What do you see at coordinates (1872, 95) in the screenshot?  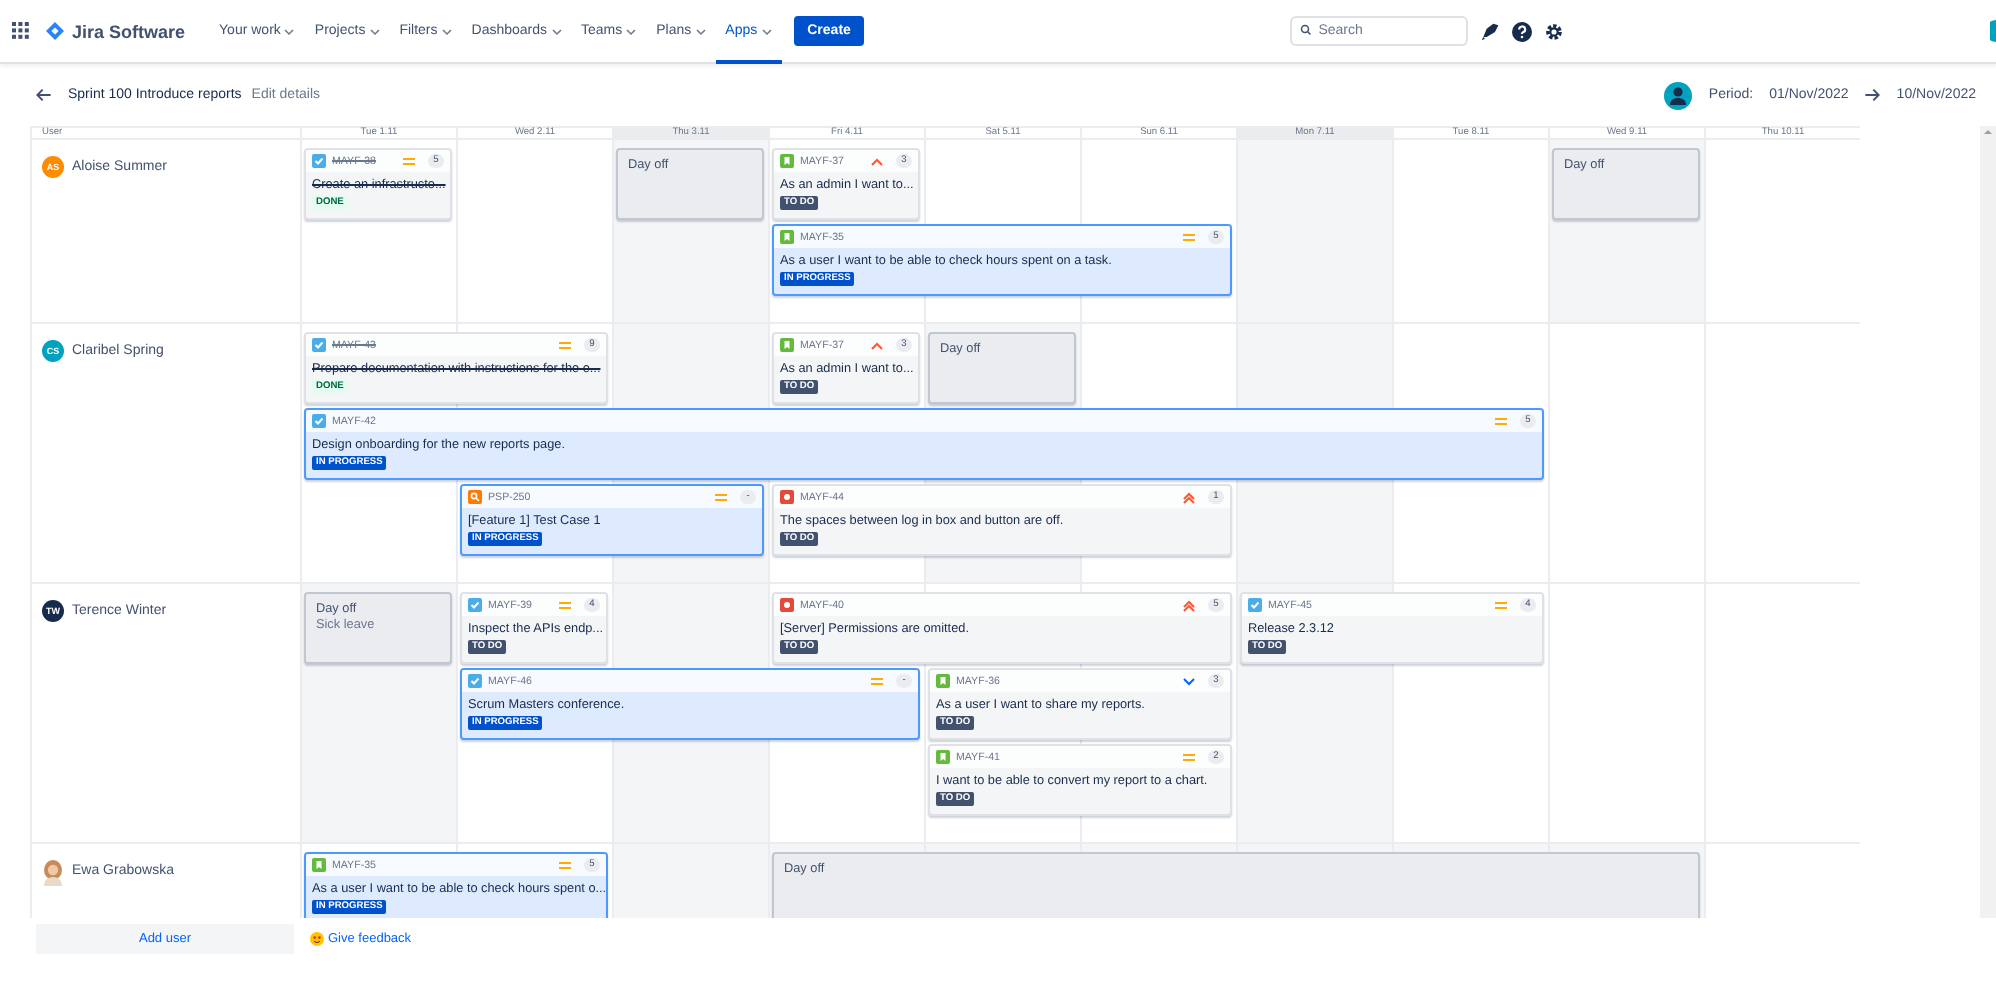 I see `arrow-right-icon` at bounding box center [1872, 95].